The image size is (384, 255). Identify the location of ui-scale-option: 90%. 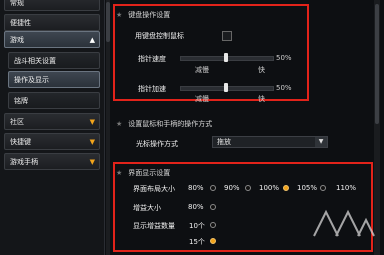
(232, 188).